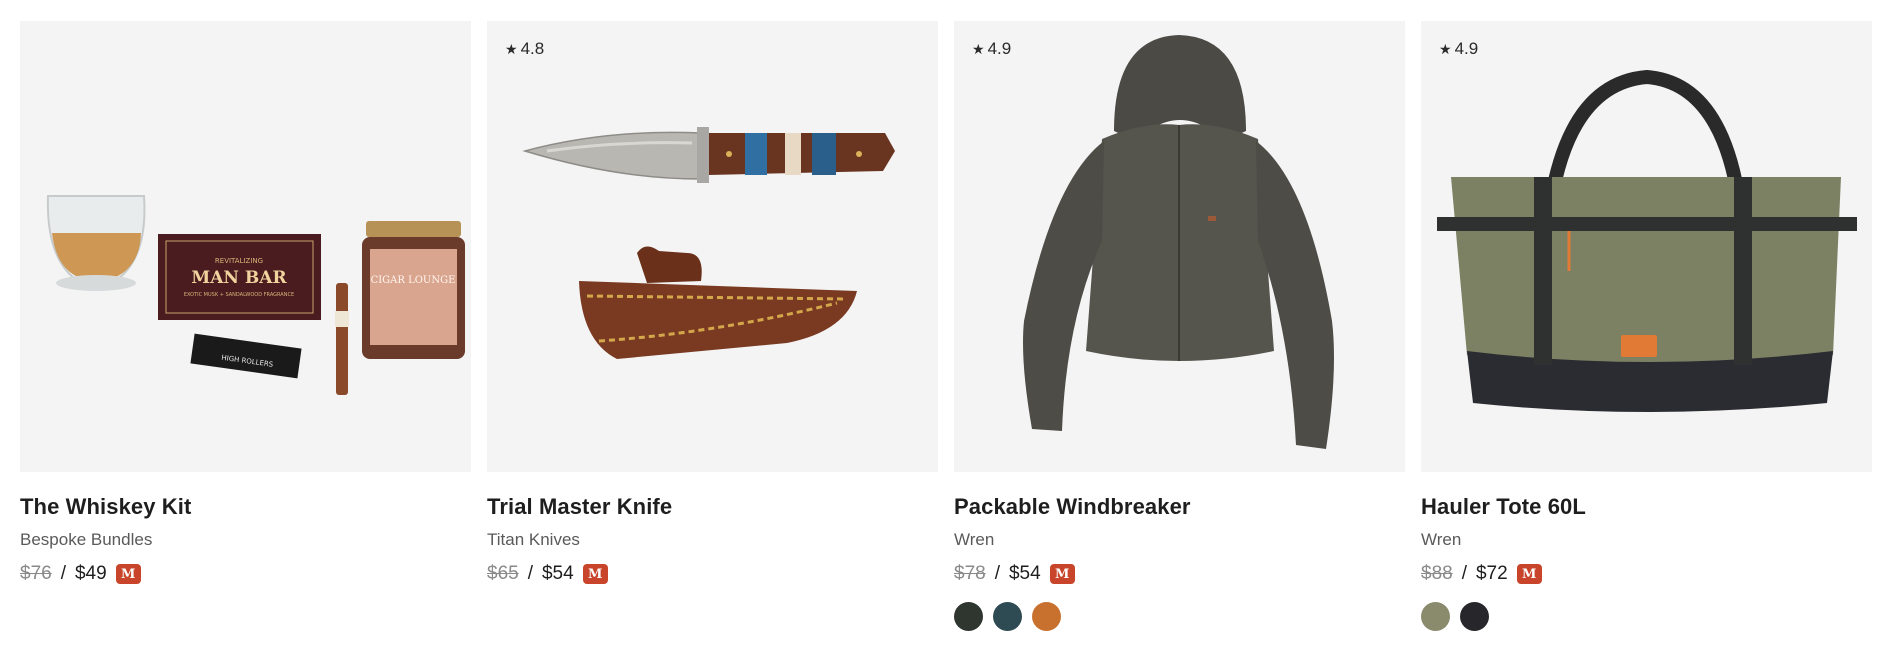  I want to click on sale-price: $72, so click(1491, 573).